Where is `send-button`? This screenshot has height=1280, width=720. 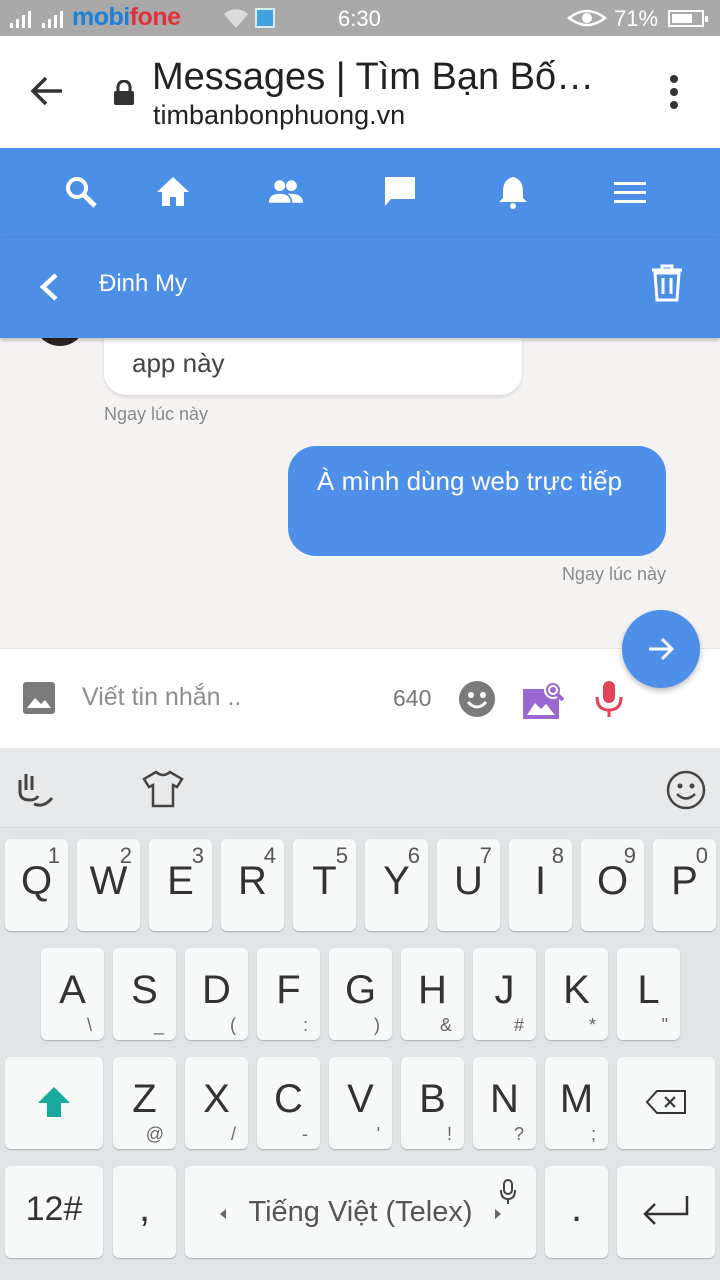
send-button is located at coordinates (661, 649).